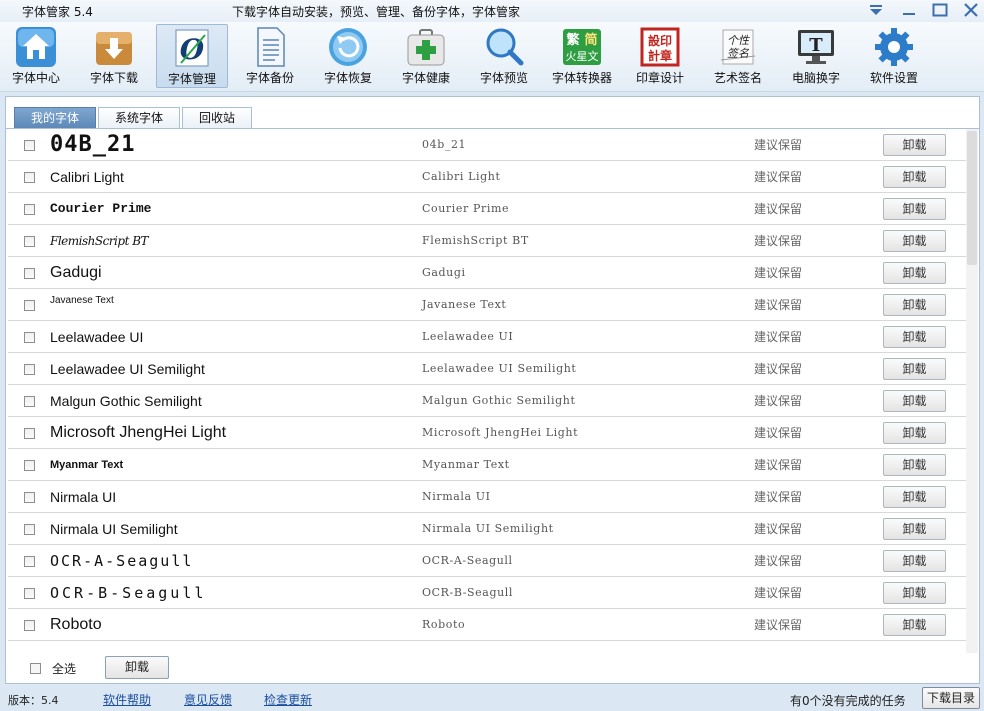  I want to click on tab-recycle-bin: 回收站, so click(217, 118).